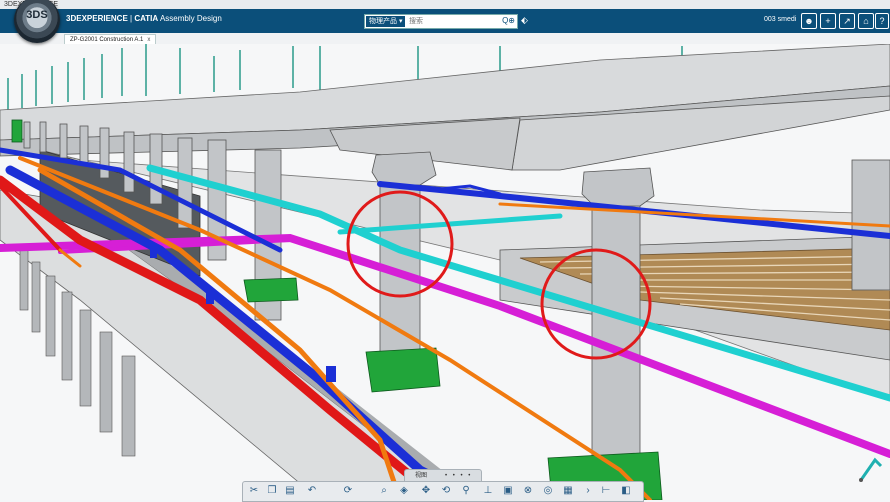 The width and height of the screenshot is (890, 502). I want to click on grid-icon: ▦, so click(568, 491).